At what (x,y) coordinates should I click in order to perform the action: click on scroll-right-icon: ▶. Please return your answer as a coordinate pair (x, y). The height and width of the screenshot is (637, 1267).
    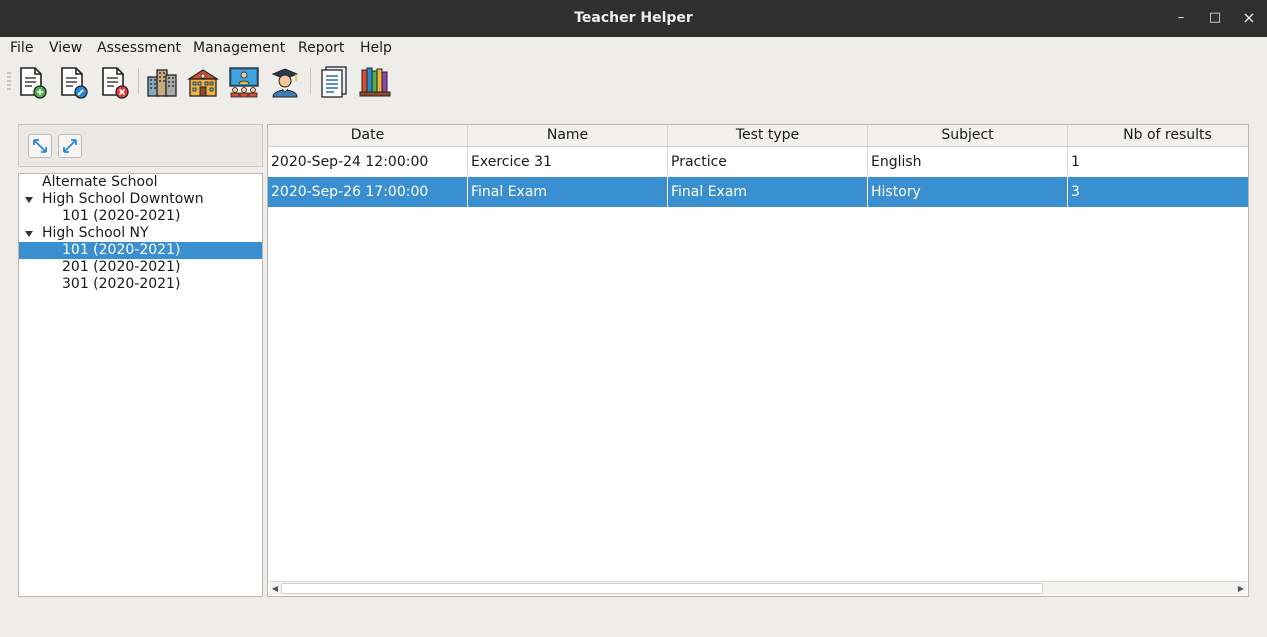
    Looking at the image, I should click on (1241, 589).